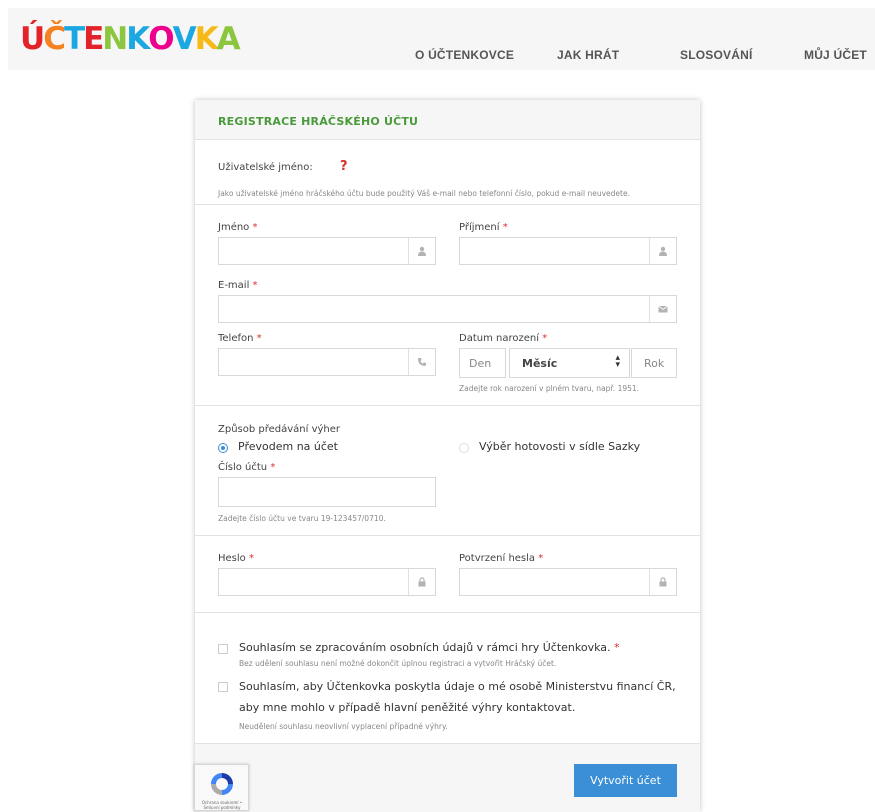  I want to click on logo-letter: N, so click(115, 39).